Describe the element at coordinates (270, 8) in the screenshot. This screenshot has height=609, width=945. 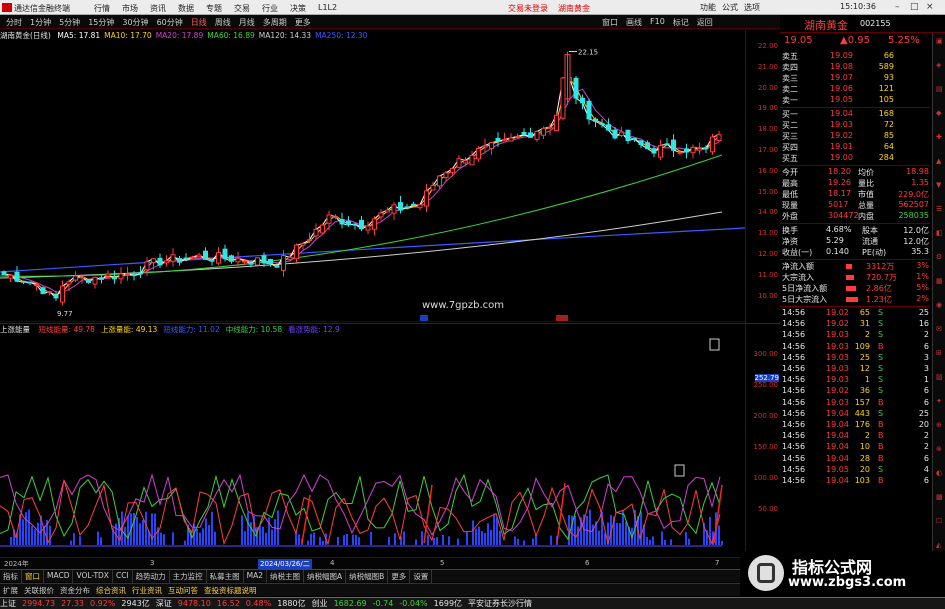
I see `menu-item: 行业` at that location.